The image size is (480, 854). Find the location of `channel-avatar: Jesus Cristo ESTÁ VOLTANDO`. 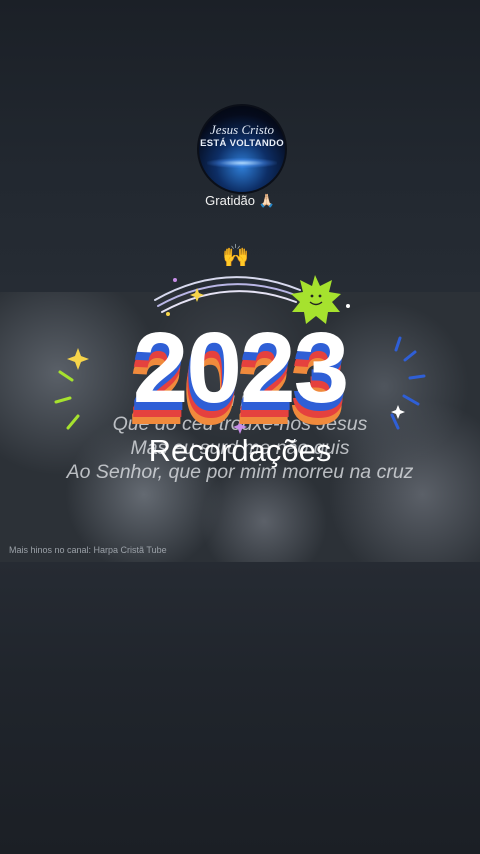

channel-avatar: Jesus Cristo ESTÁ VOLTANDO is located at coordinates (242, 149).